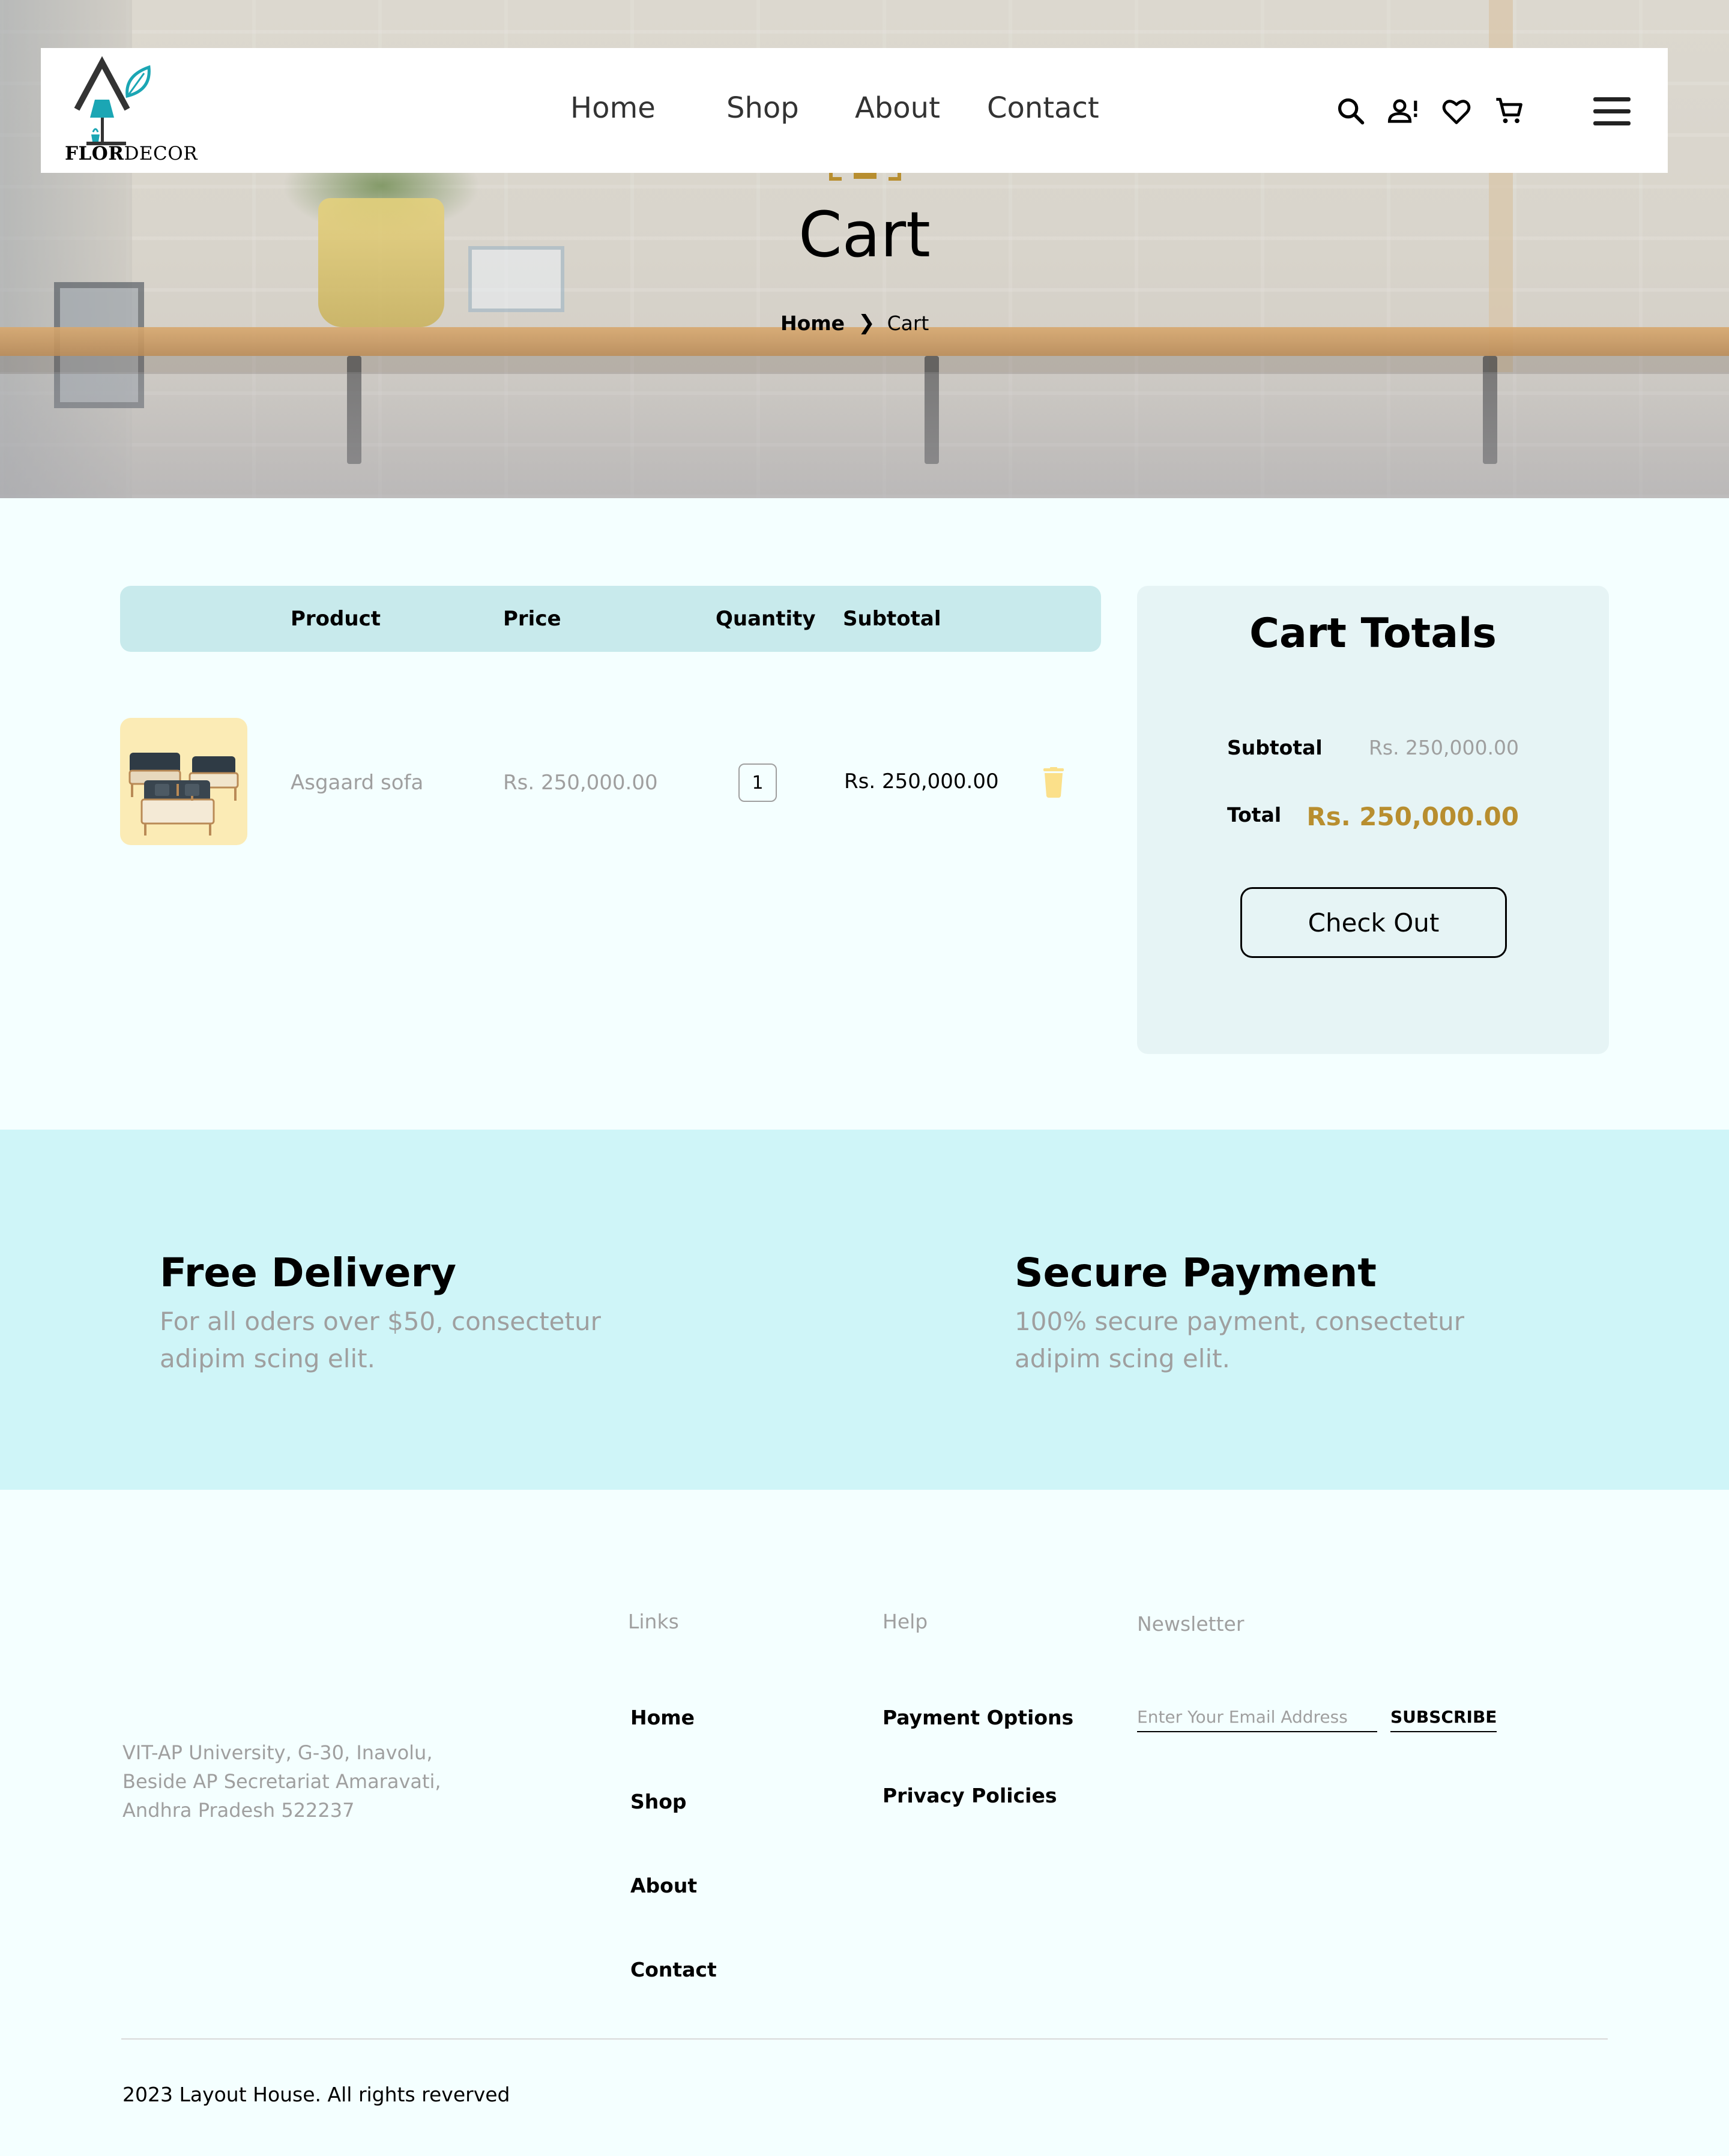 The width and height of the screenshot is (1729, 2156). What do you see at coordinates (1054, 782) in the screenshot?
I see `trash-icon` at bounding box center [1054, 782].